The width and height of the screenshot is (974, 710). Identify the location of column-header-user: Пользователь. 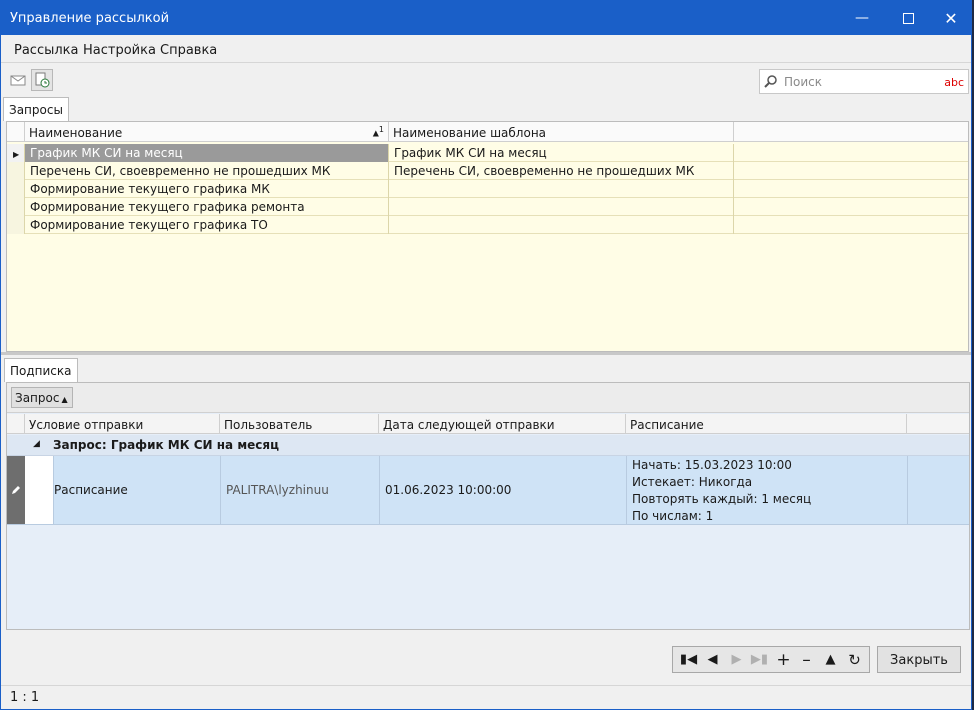
(299, 424).